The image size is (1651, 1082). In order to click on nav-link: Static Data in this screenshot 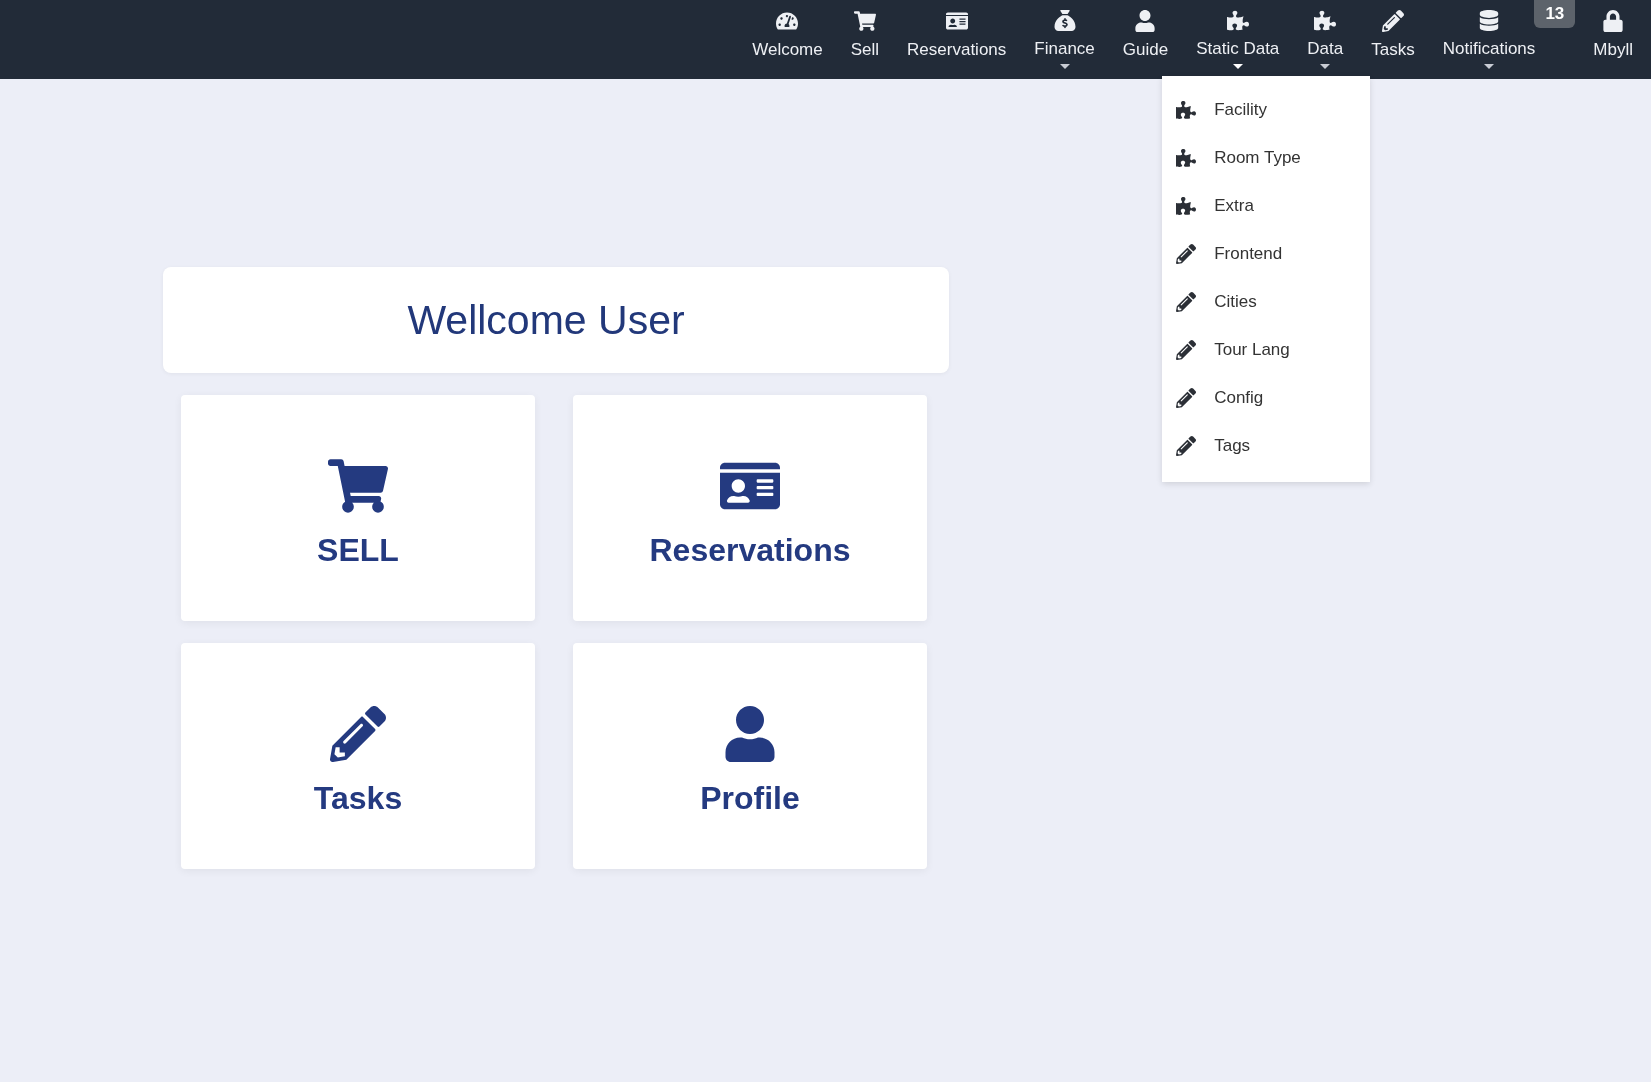, I will do `click(1238, 34)`.